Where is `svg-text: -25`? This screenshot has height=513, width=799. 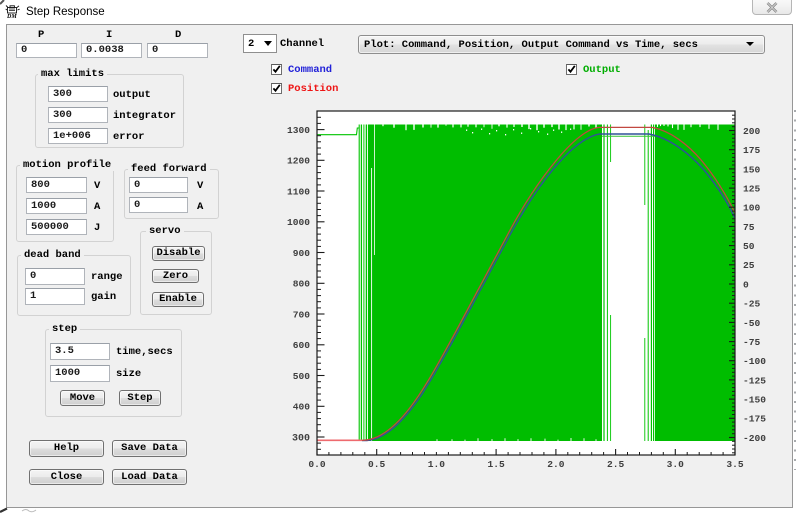
svg-text: -25 is located at coordinates (752, 304).